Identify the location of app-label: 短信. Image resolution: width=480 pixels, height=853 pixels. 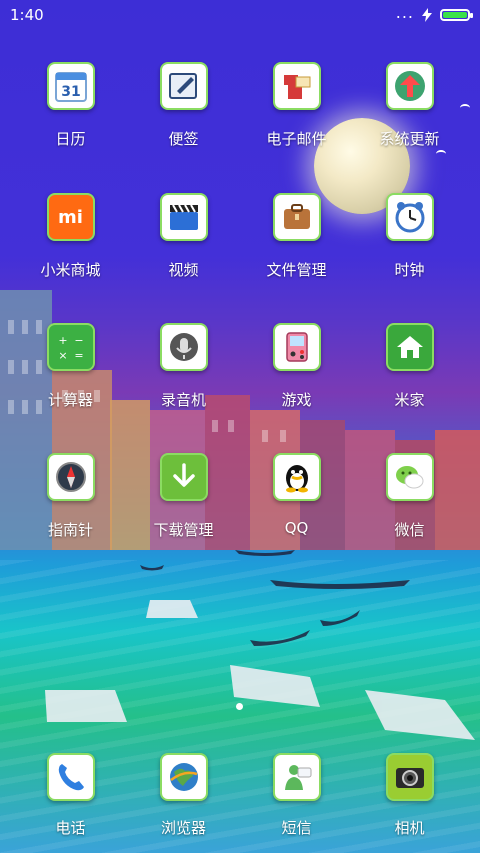
(296, 828).